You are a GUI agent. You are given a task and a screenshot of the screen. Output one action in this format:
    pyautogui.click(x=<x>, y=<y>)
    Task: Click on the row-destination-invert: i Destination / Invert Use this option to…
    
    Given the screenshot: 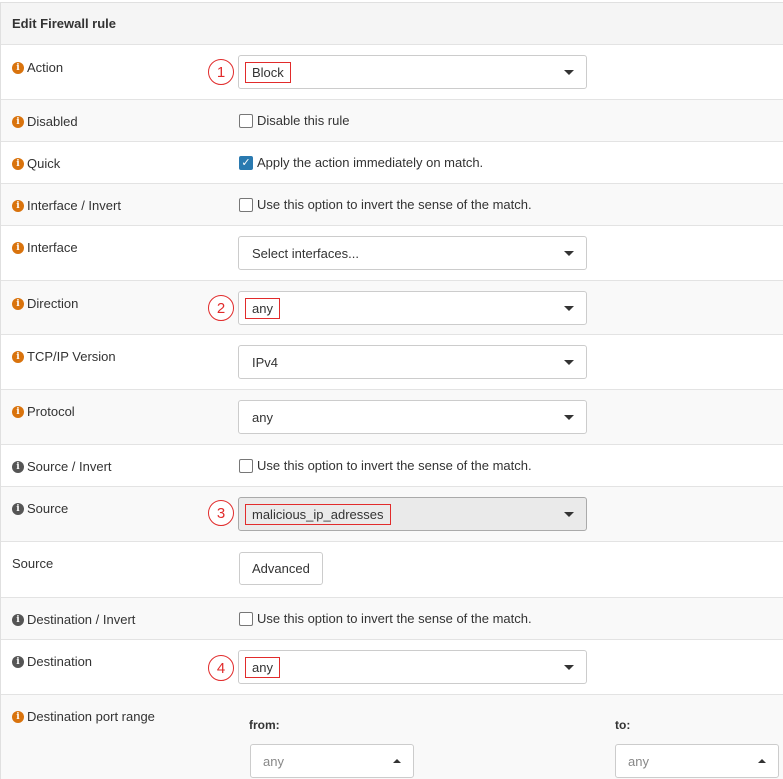 What is the action you would take?
    pyautogui.click(x=392, y=619)
    